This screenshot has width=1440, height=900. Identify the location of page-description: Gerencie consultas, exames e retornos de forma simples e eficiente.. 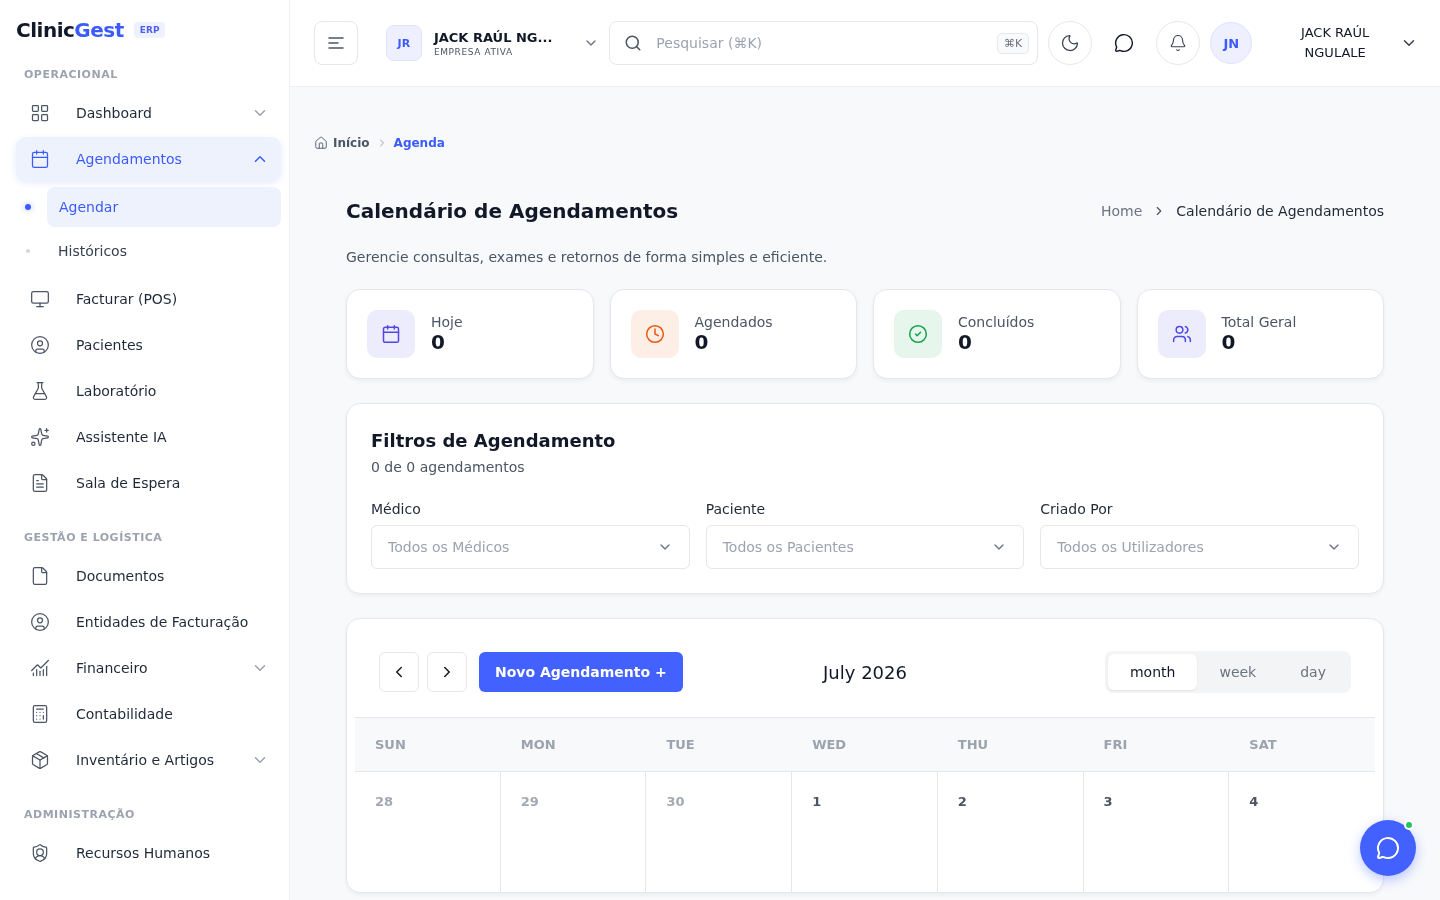
(587, 257).